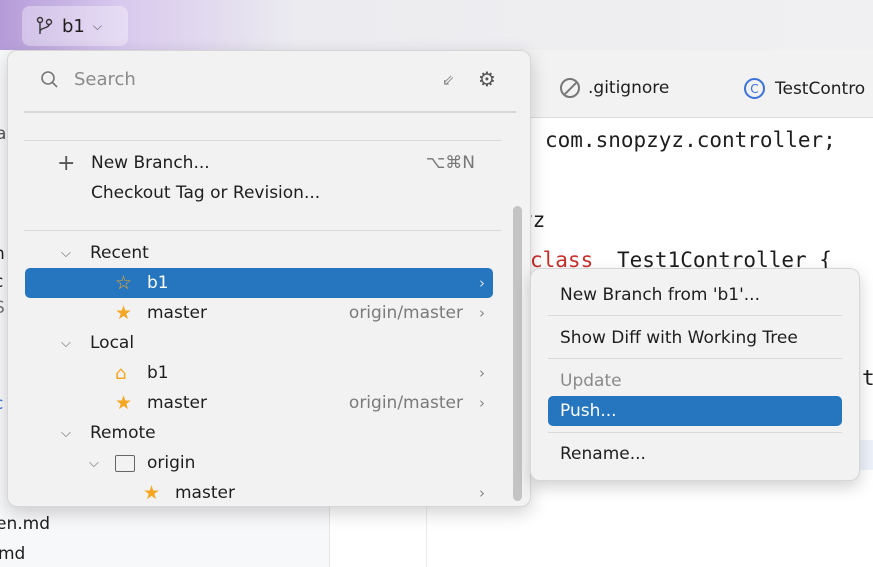  I want to click on tag-icon: ⌂, so click(121, 373).